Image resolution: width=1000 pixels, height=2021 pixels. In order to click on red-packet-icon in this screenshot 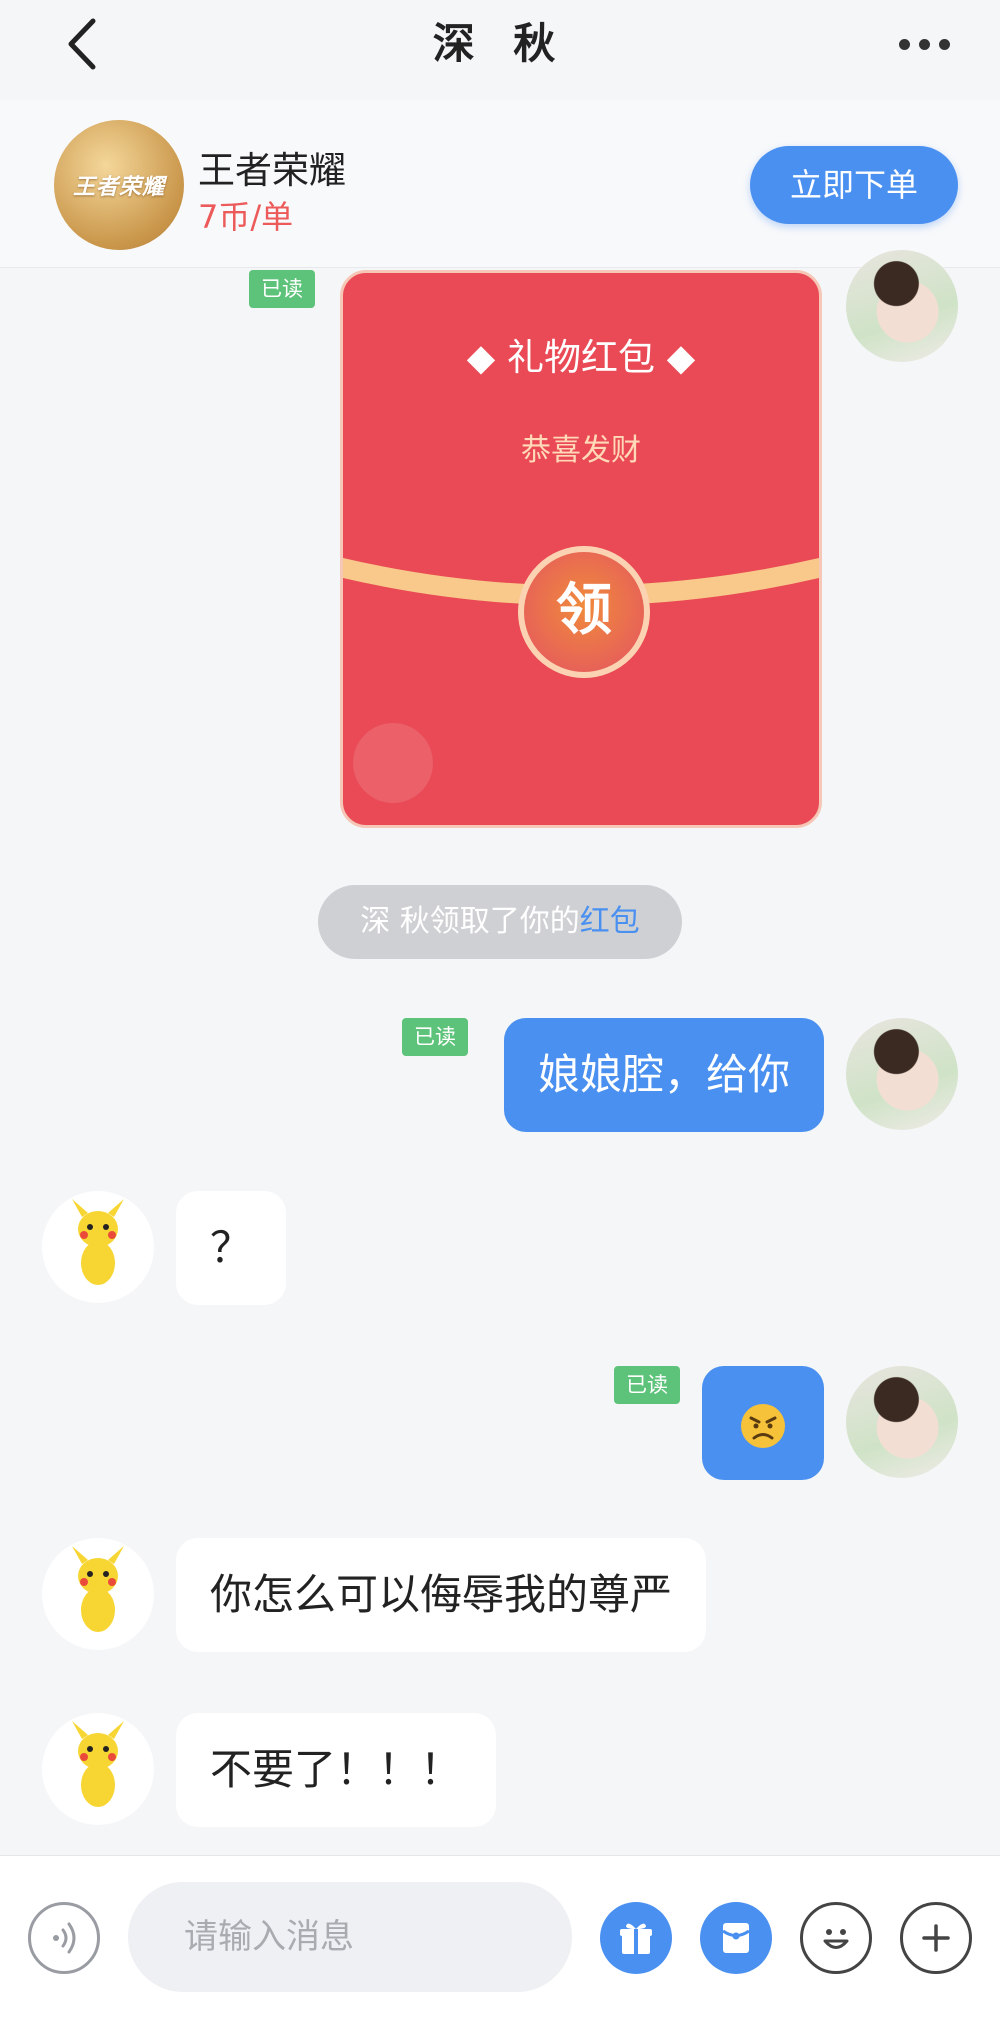, I will do `click(736, 1938)`.